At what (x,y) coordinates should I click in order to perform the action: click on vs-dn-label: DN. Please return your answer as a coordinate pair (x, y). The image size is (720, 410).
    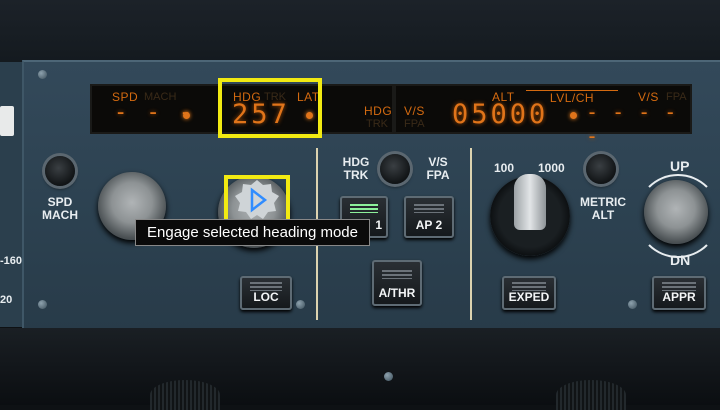
    Looking at the image, I should click on (680, 260).